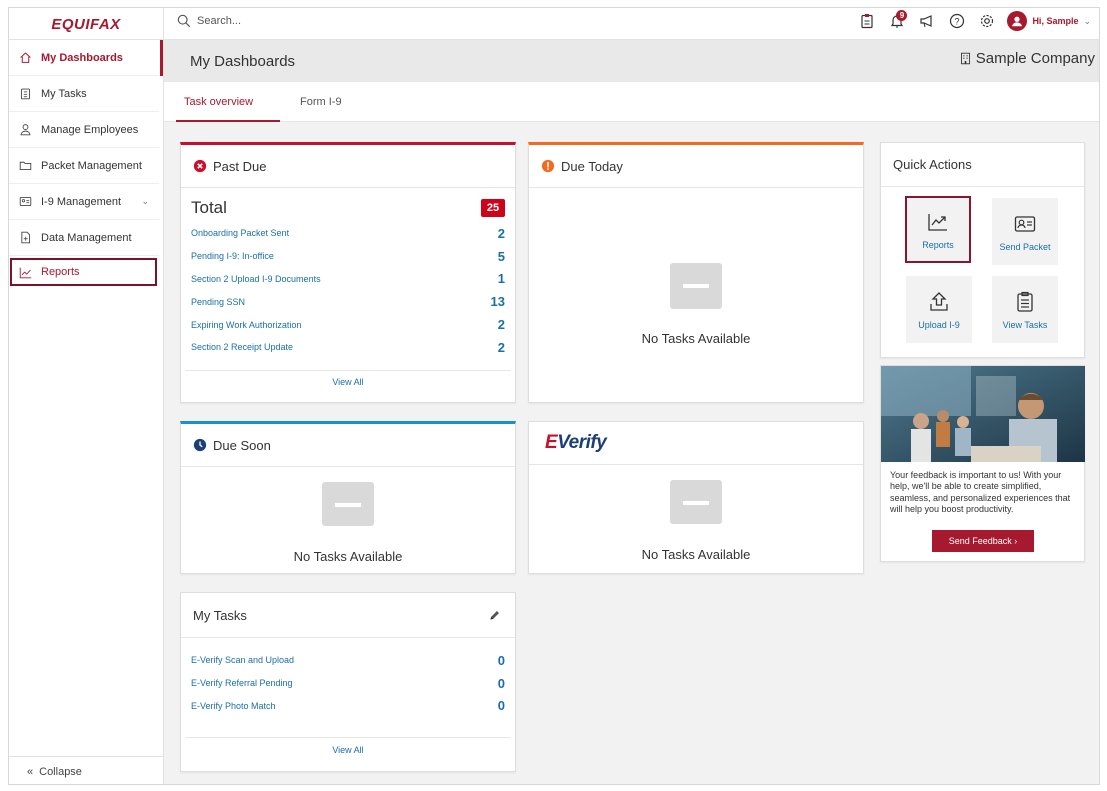  Describe the element at coordinates (1025, 223) in the screenshot. I see `id-card-icon` at that location.